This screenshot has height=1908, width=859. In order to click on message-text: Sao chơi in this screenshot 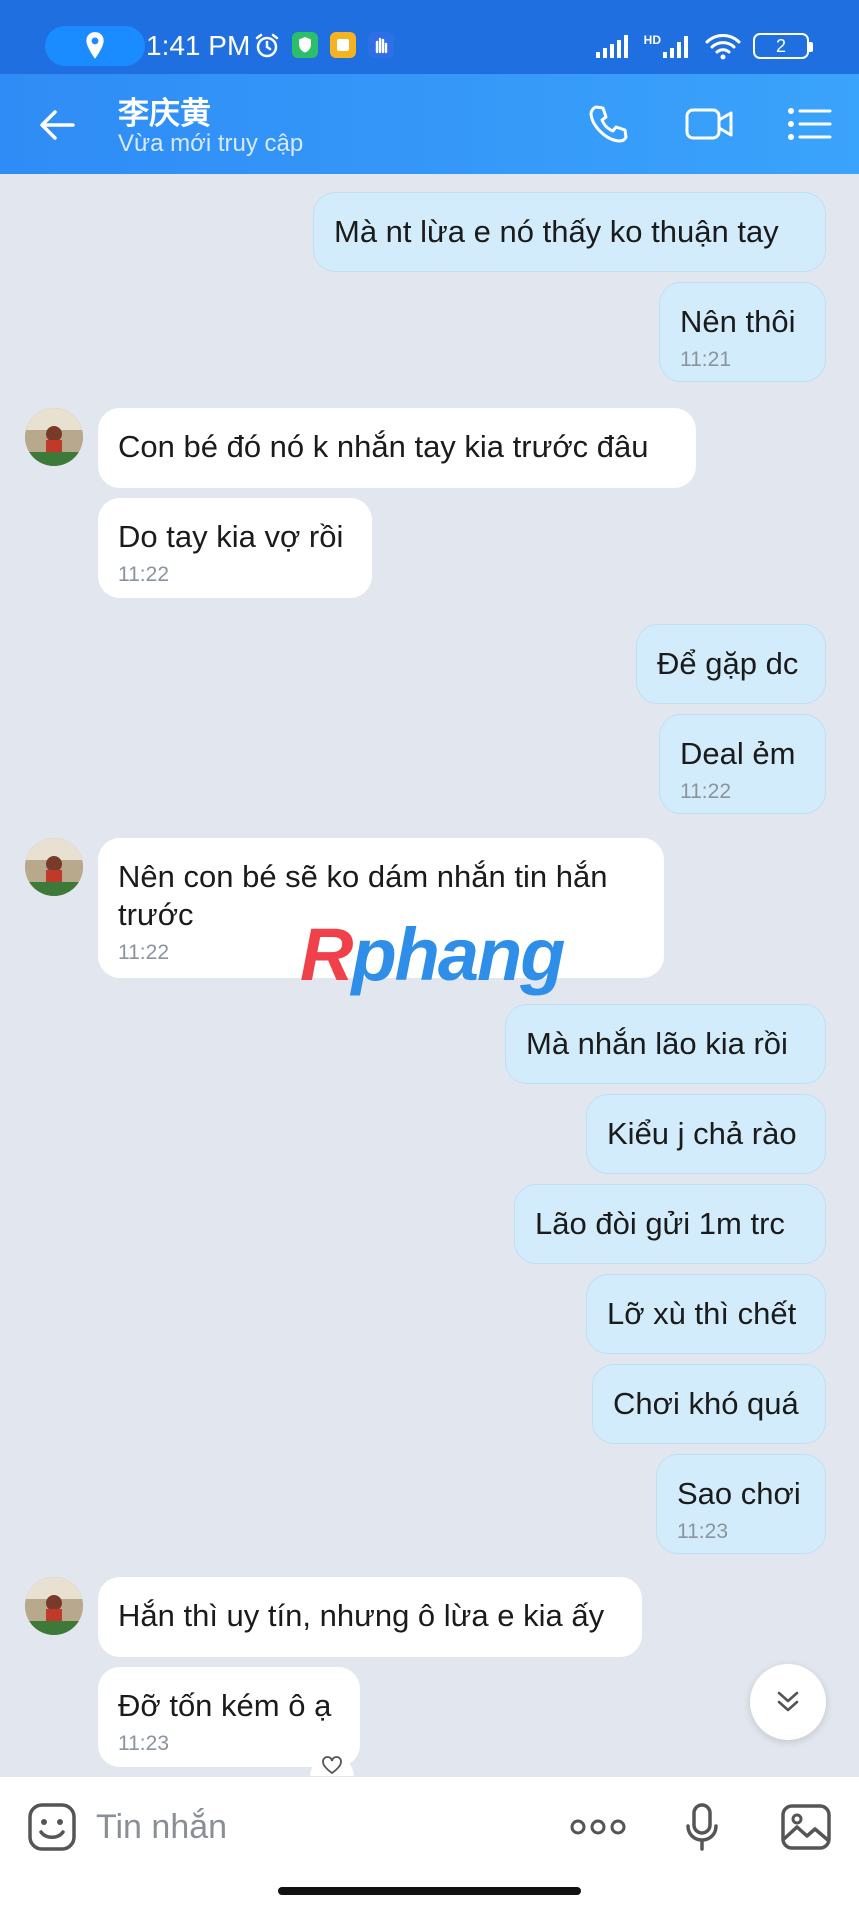, I will do `click(739, 1493)`.